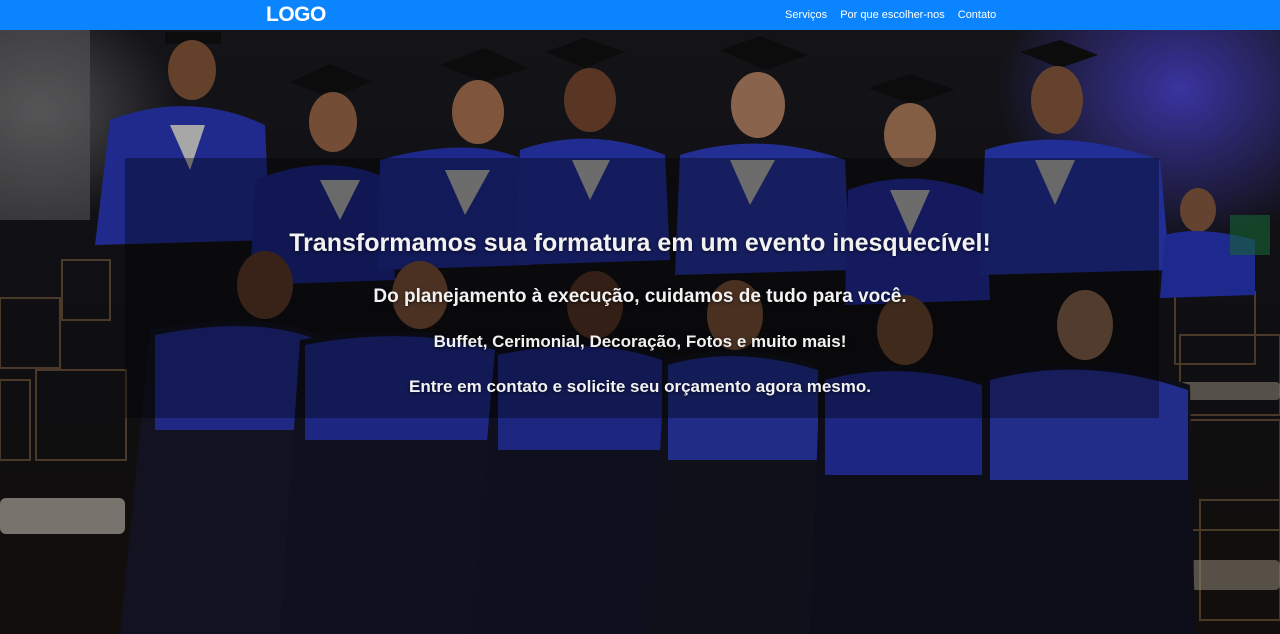  I want to click on nav-link-contato: Contato, so click(977, 15).